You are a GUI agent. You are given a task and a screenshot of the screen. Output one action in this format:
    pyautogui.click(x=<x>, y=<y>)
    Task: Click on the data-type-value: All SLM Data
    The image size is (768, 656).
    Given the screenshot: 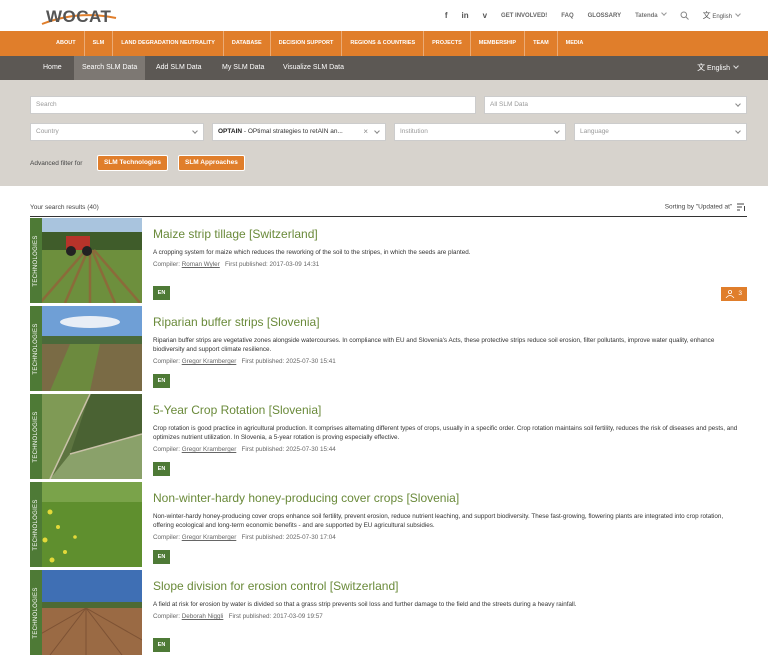 What is the action you would take?
    pyautogui.click(x=509, y=104)
    